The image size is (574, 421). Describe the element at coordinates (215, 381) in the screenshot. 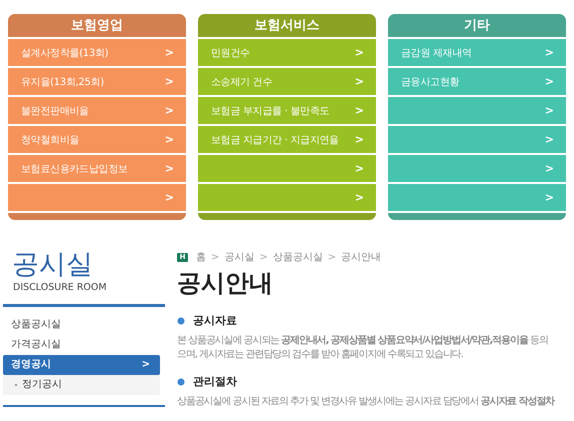

I see `section-heading: 관리절차` at that location.